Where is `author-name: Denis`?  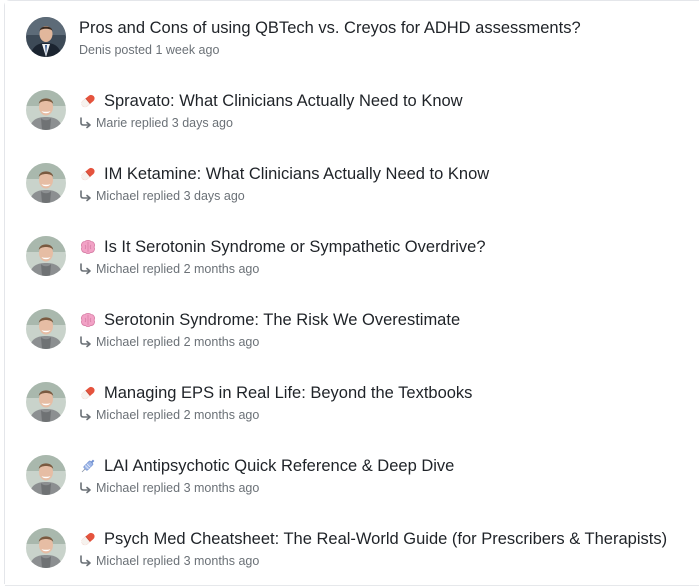 author-name: Denis is located at coordinates (95, 50).